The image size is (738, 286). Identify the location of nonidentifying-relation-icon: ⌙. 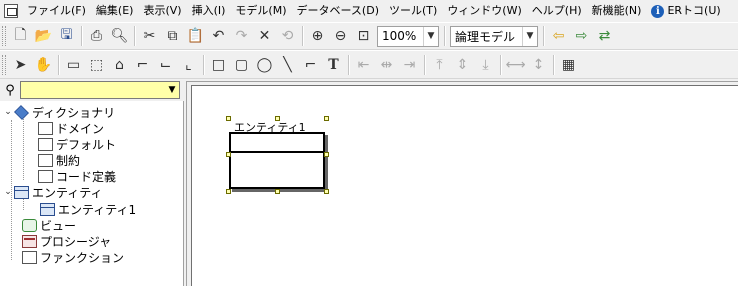
(165, 64).